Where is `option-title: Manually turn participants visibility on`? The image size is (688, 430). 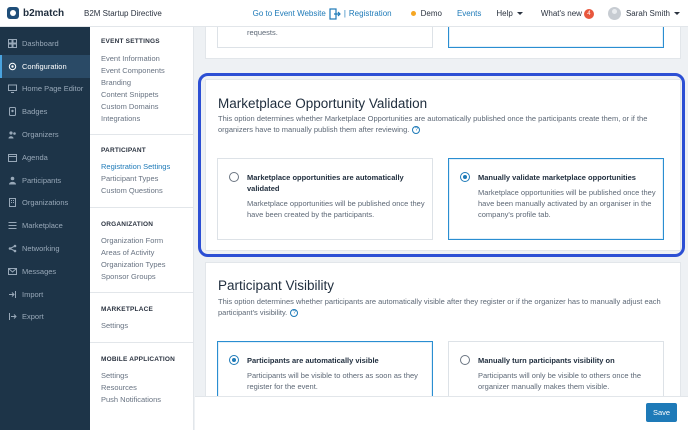
option-title: Manually turn participants visibility on is located at coordinates (546, 360).